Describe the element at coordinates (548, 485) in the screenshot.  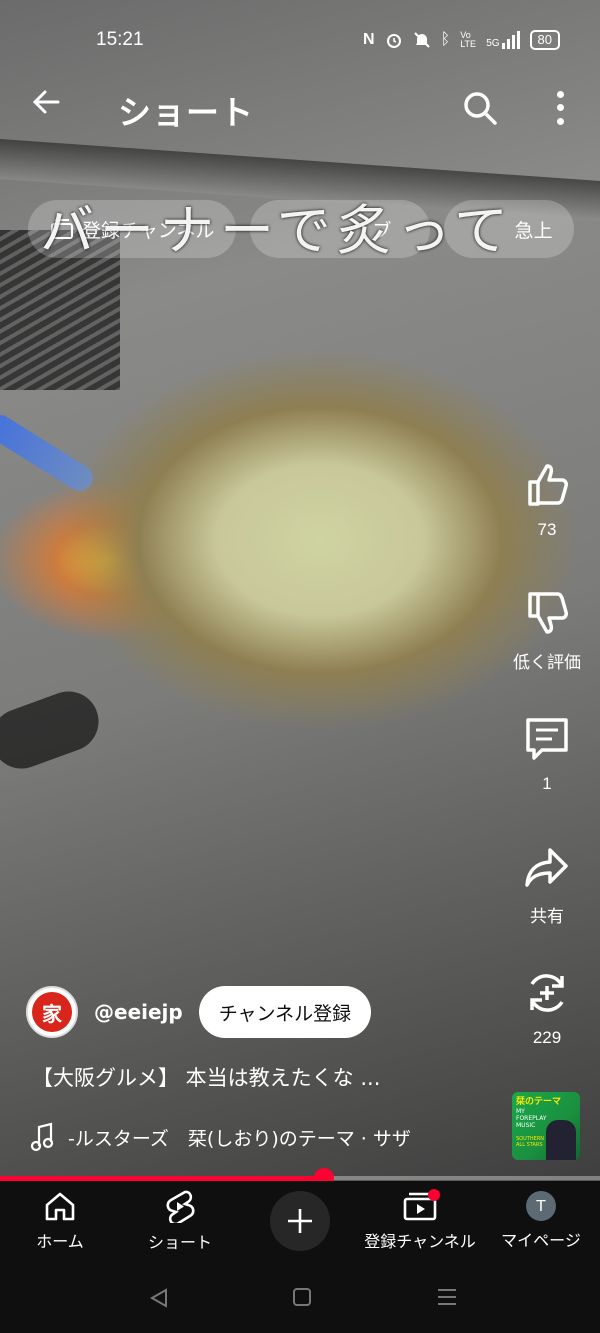
I see `thumbs-up-icon` at that location.